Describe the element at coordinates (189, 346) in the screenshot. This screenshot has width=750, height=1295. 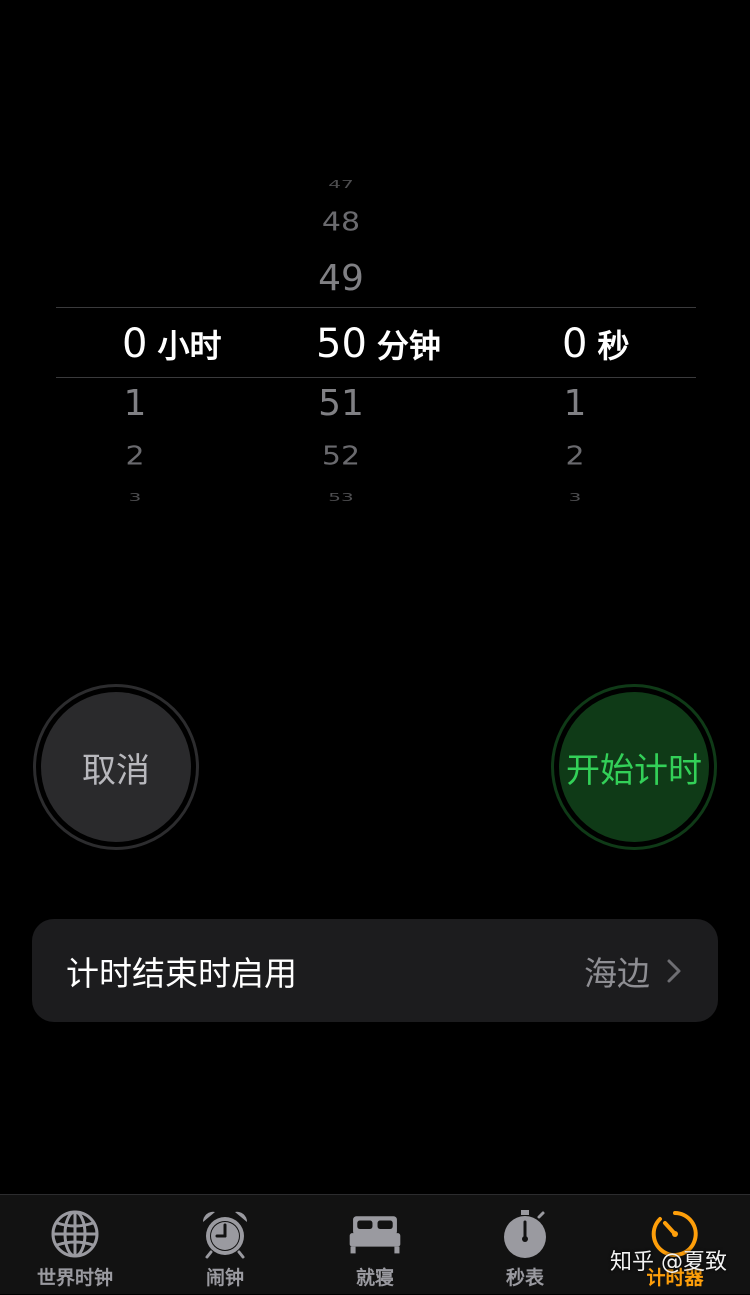
I see `hours-unit-label: 小时` at that location.